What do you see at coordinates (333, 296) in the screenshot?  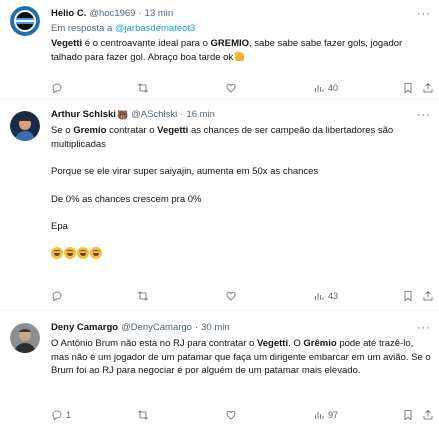 I see `views-count: 43` at bounding box center [333, 296].